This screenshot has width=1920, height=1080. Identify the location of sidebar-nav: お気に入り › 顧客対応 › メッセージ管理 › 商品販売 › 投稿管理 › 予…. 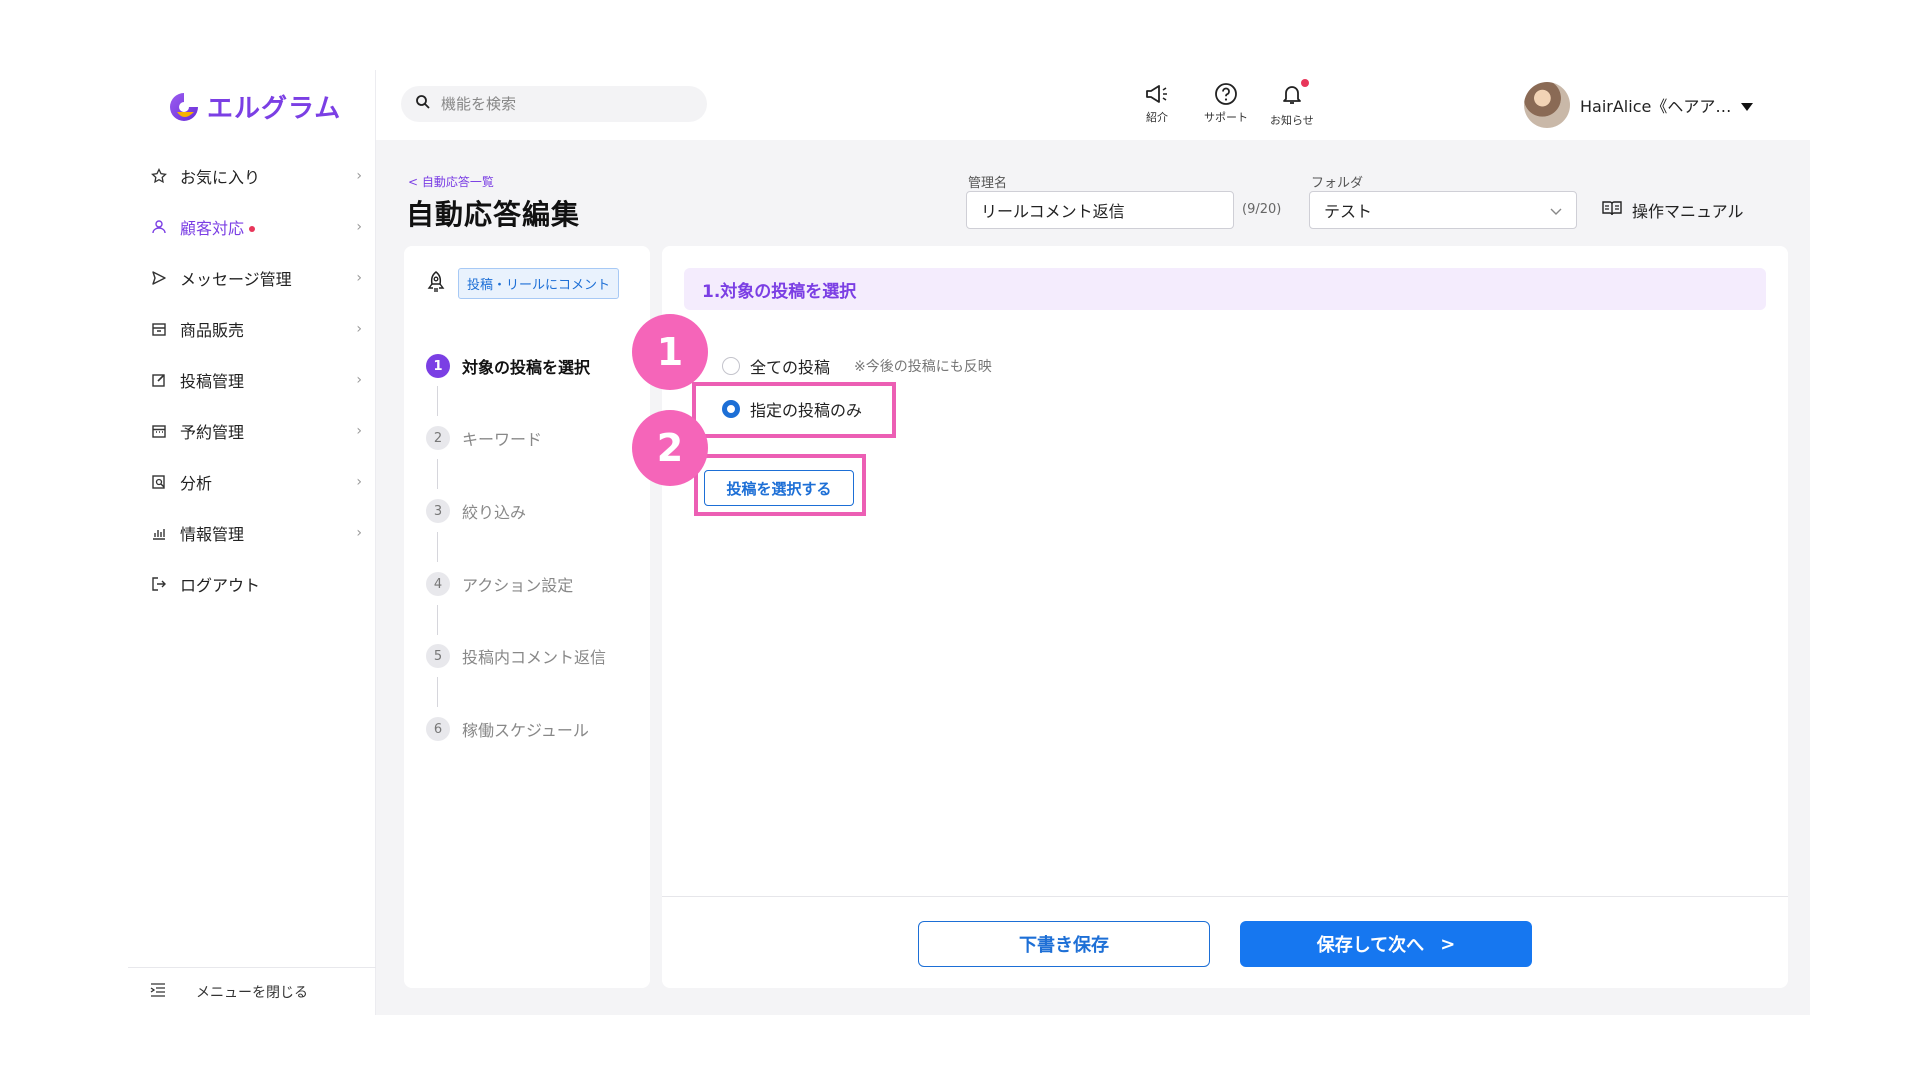
(252, 379).